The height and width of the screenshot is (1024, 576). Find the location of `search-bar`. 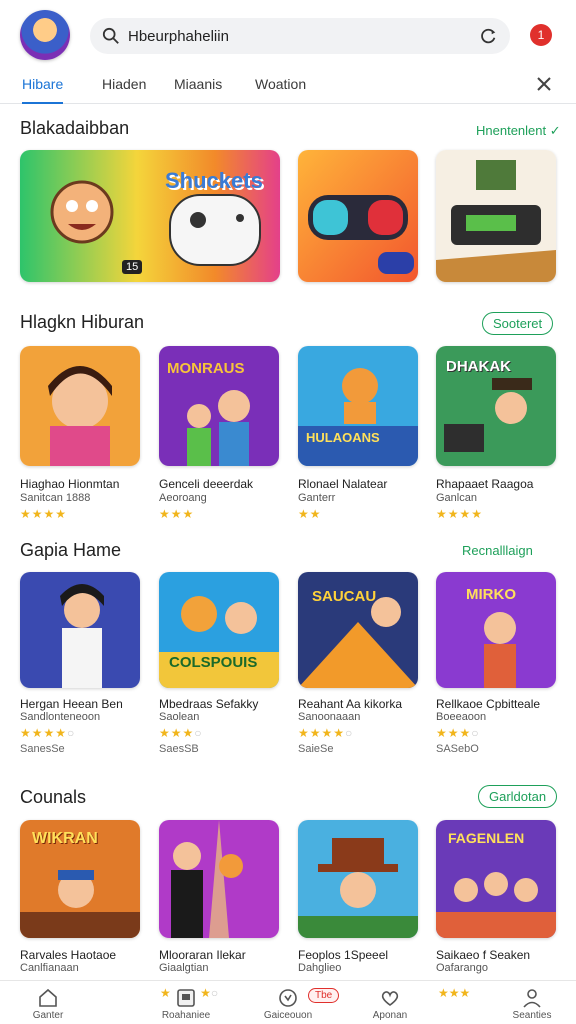

search-bar is located at coordinates (300, 36).